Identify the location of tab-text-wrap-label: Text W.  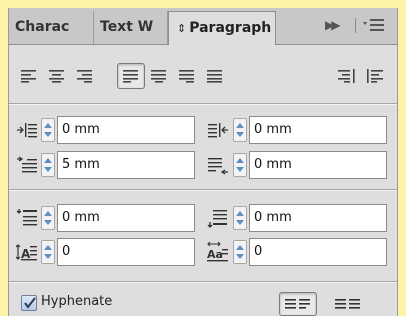
(127, 27).